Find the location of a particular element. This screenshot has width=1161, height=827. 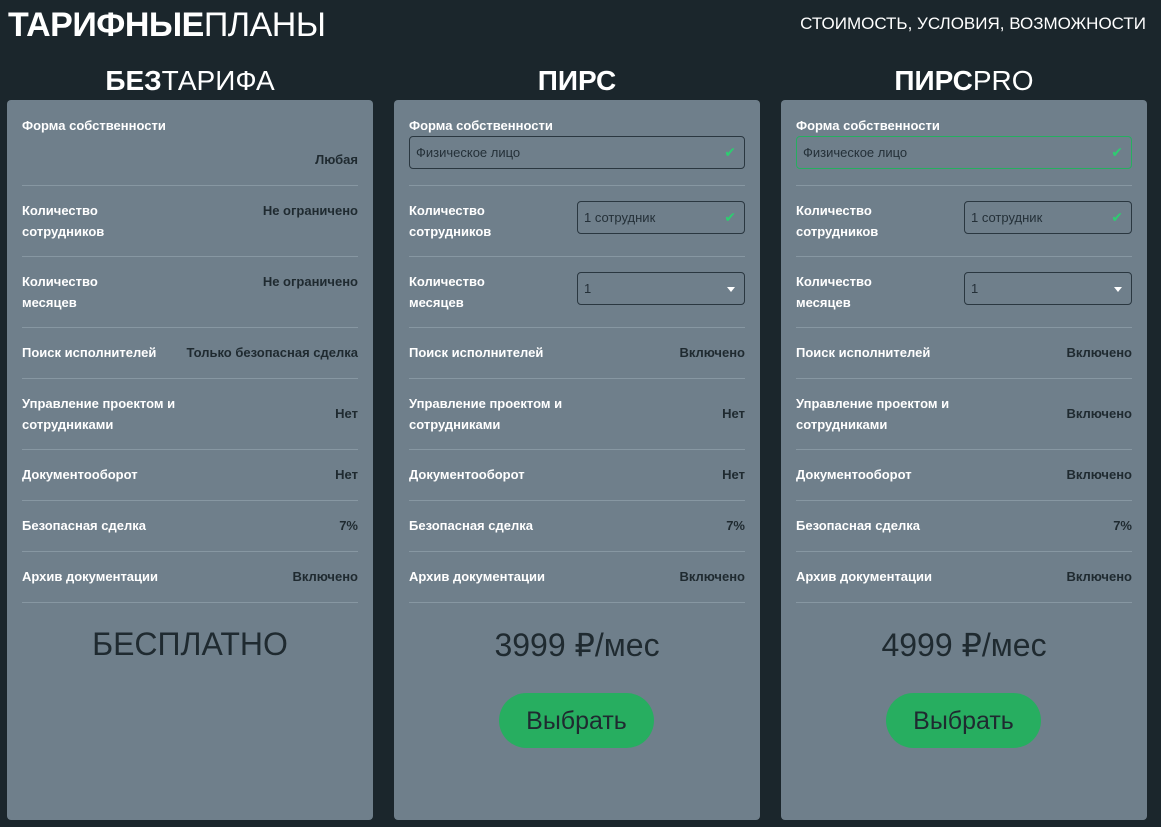

plan-name: ПИРСPRO is located at coordinates (964, 80).